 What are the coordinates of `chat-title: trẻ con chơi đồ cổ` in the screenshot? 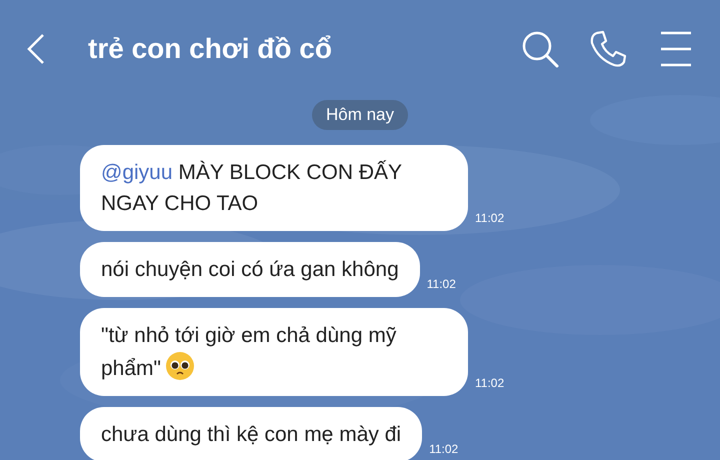 It's located at (210, 49).